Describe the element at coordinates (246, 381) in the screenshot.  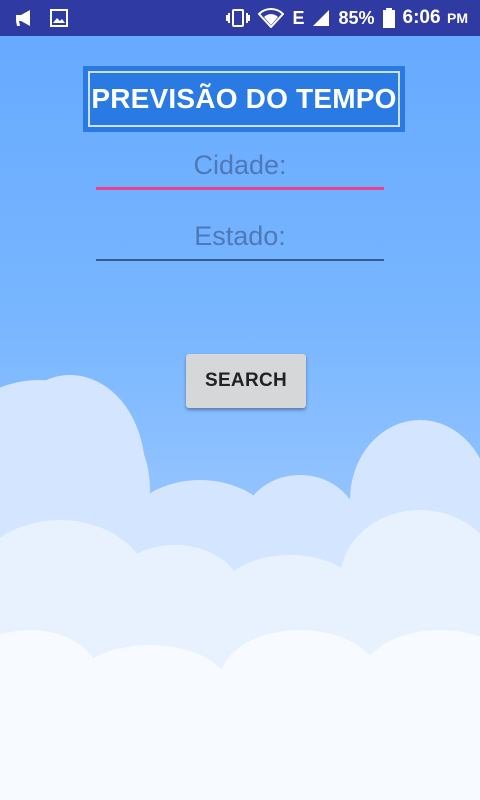
I see `search-button: SEARCH` at that location.